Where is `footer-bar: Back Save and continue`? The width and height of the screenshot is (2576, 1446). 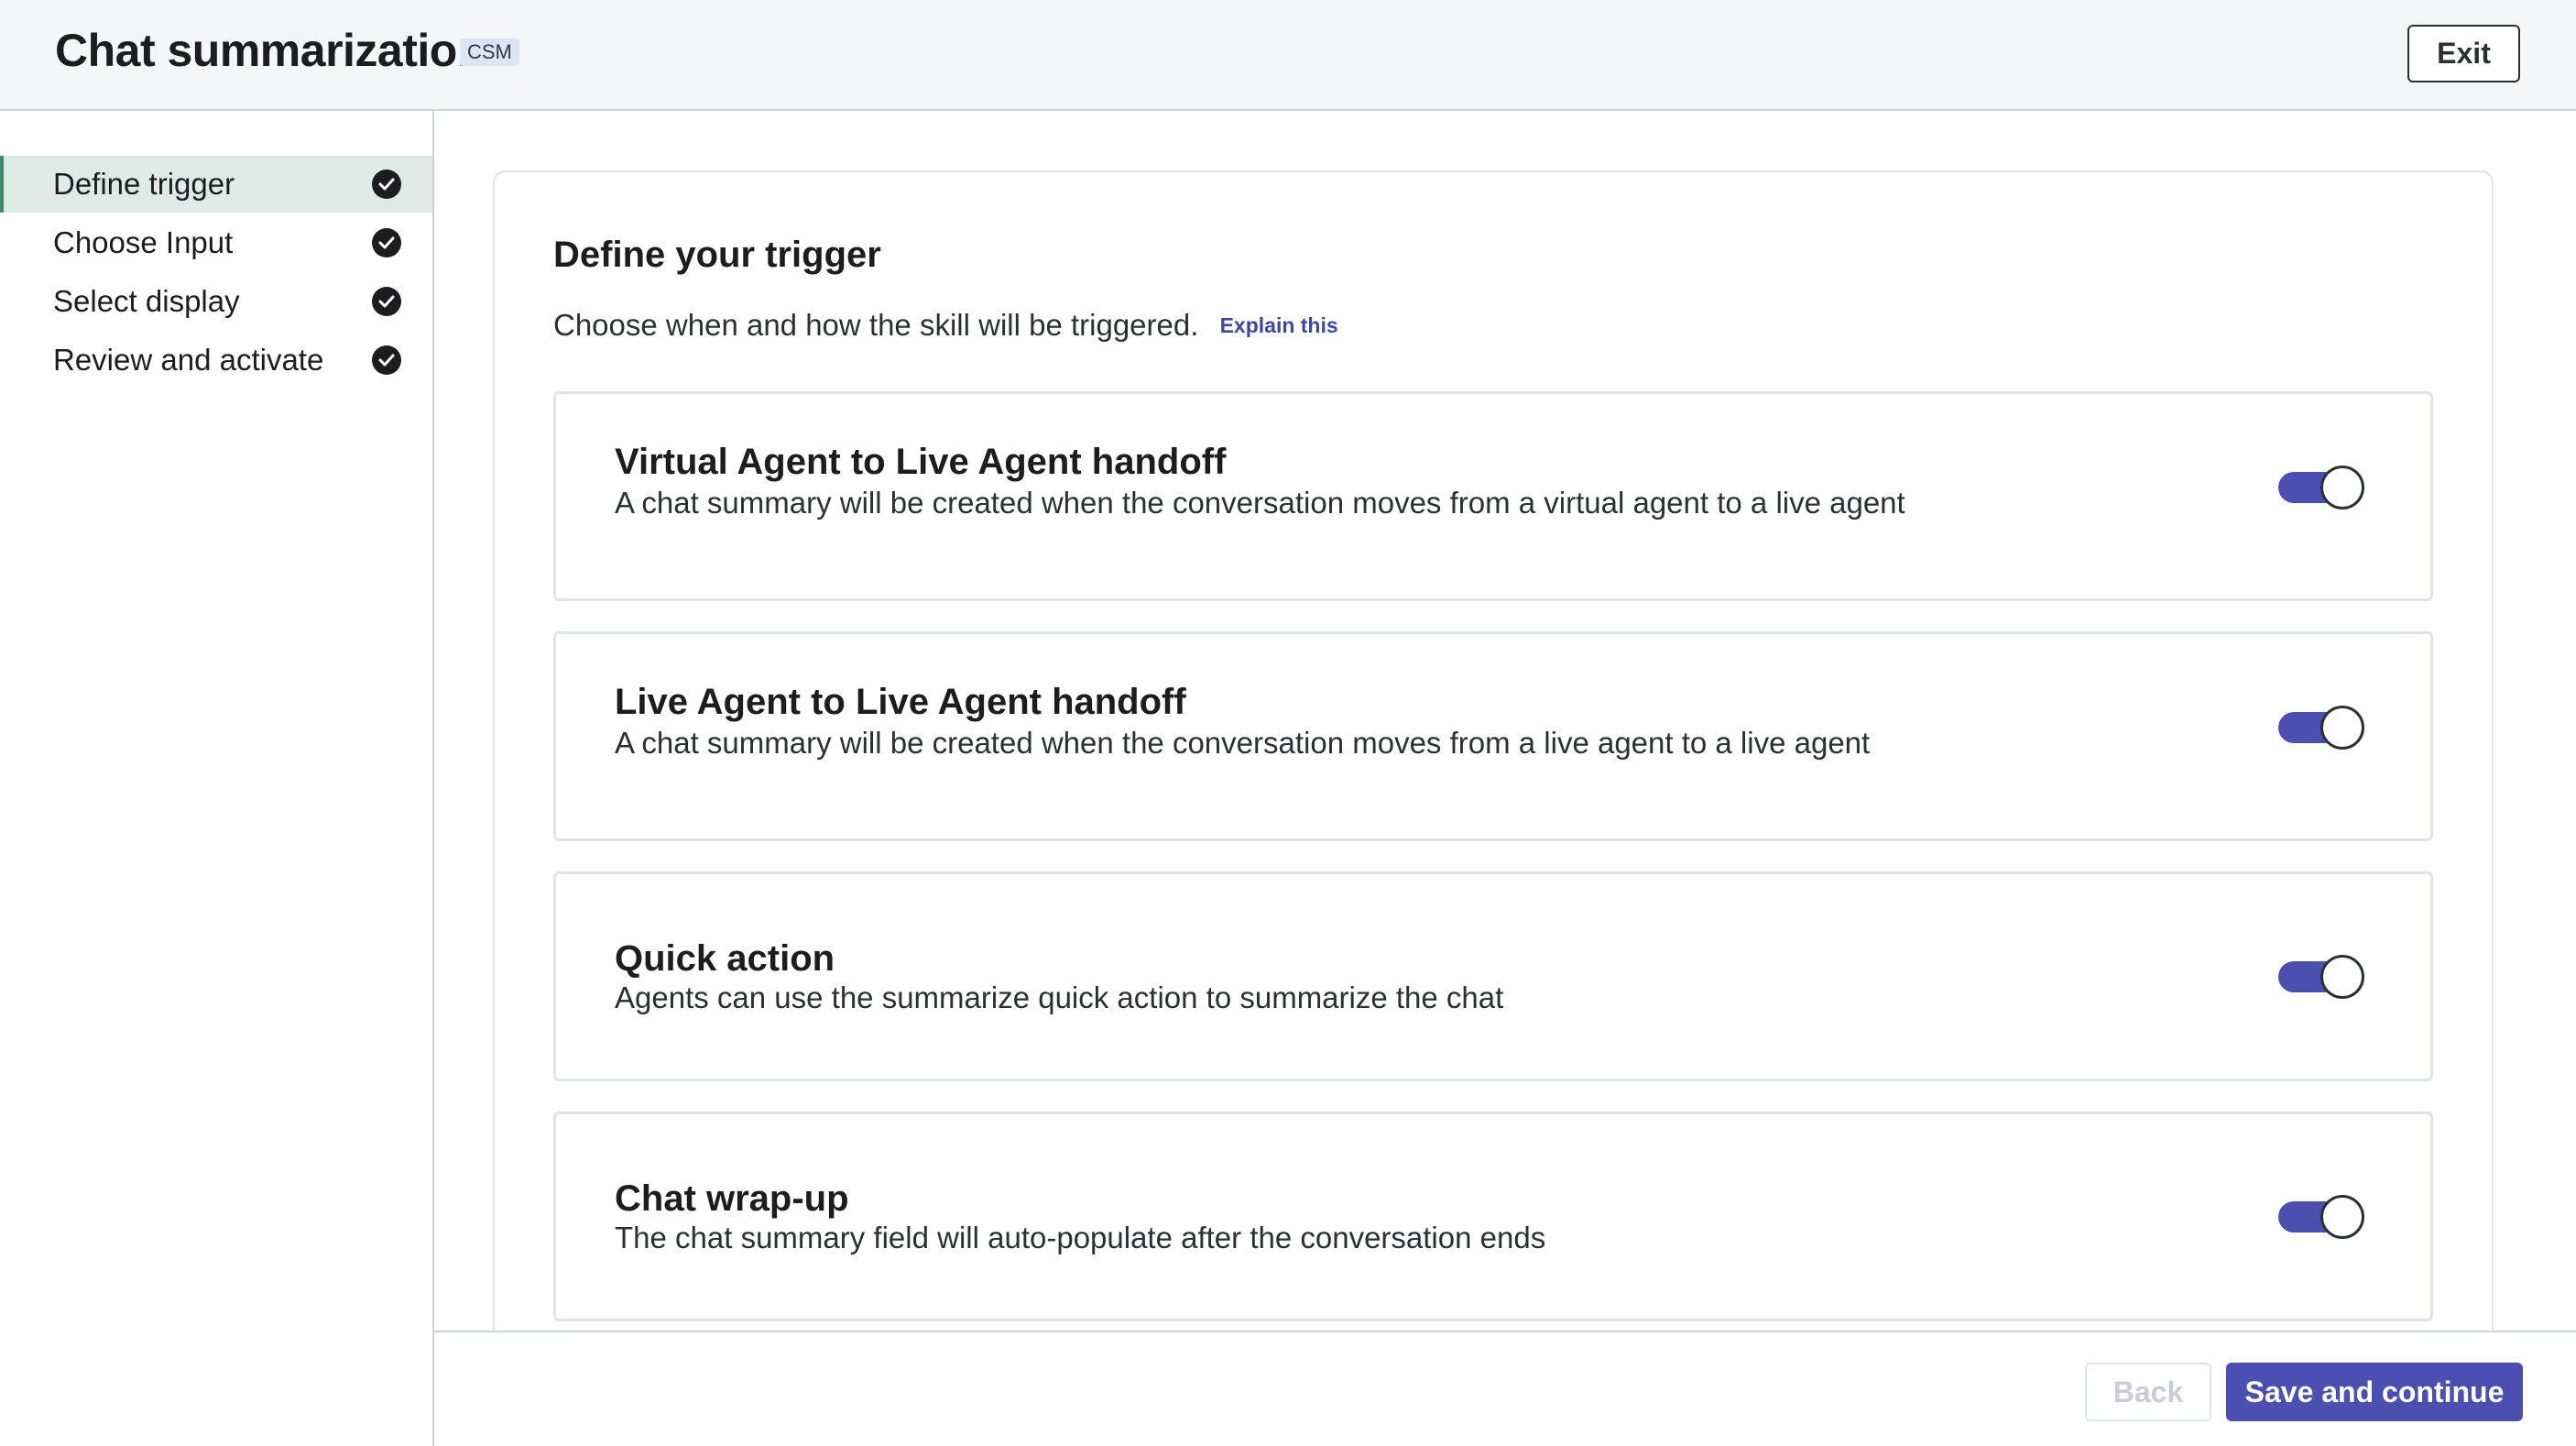 footer-bar: Back Save and continue is located at coordinates (1505, 1388).